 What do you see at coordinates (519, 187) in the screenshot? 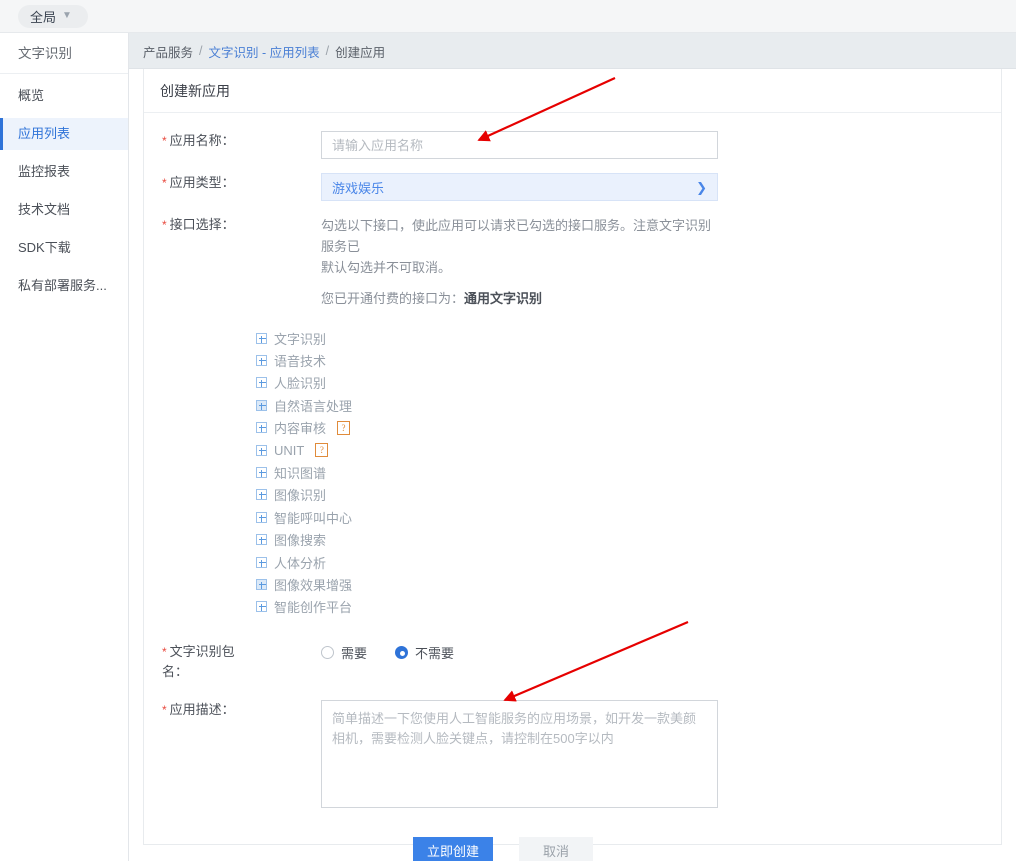
I see `app-type-select: 游戏娱乐 ❯` at bounding box center [519, 187].